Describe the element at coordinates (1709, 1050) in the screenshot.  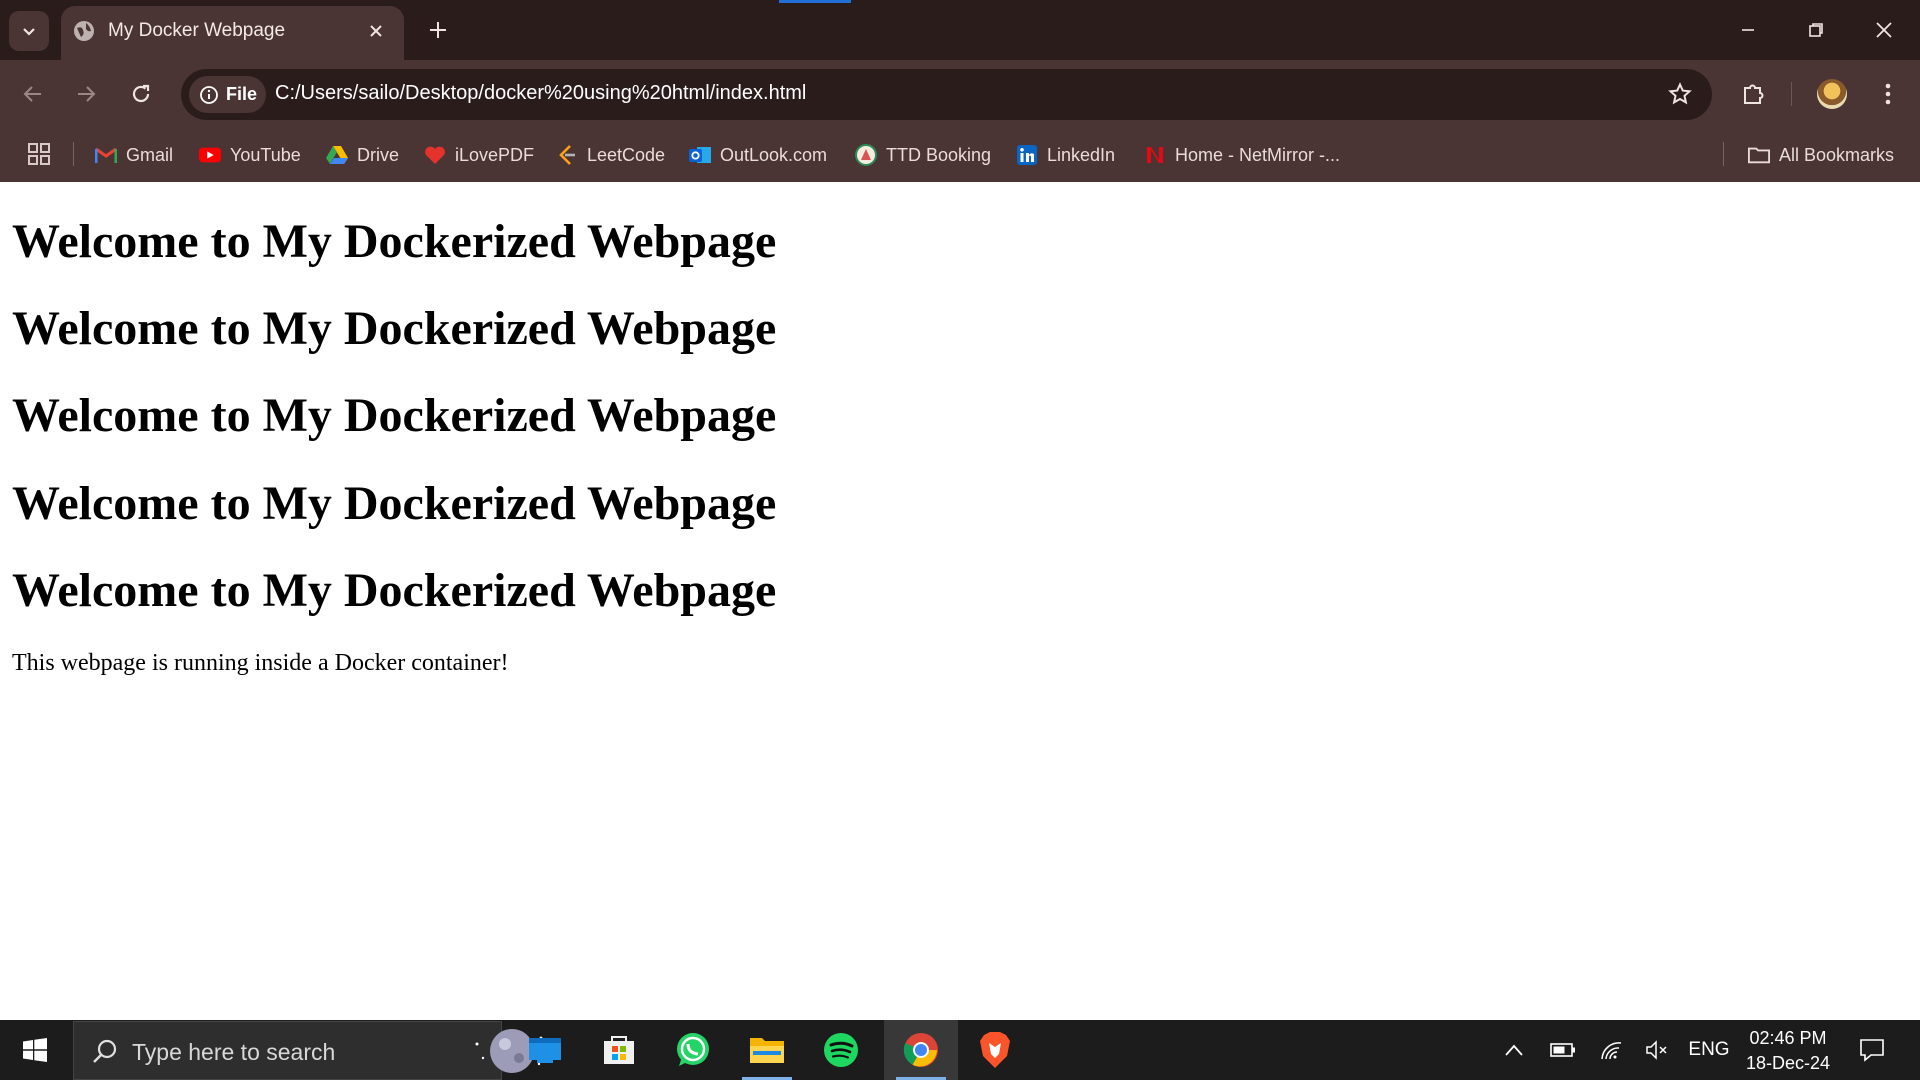
I see `language-indicator: ENG` at that location.